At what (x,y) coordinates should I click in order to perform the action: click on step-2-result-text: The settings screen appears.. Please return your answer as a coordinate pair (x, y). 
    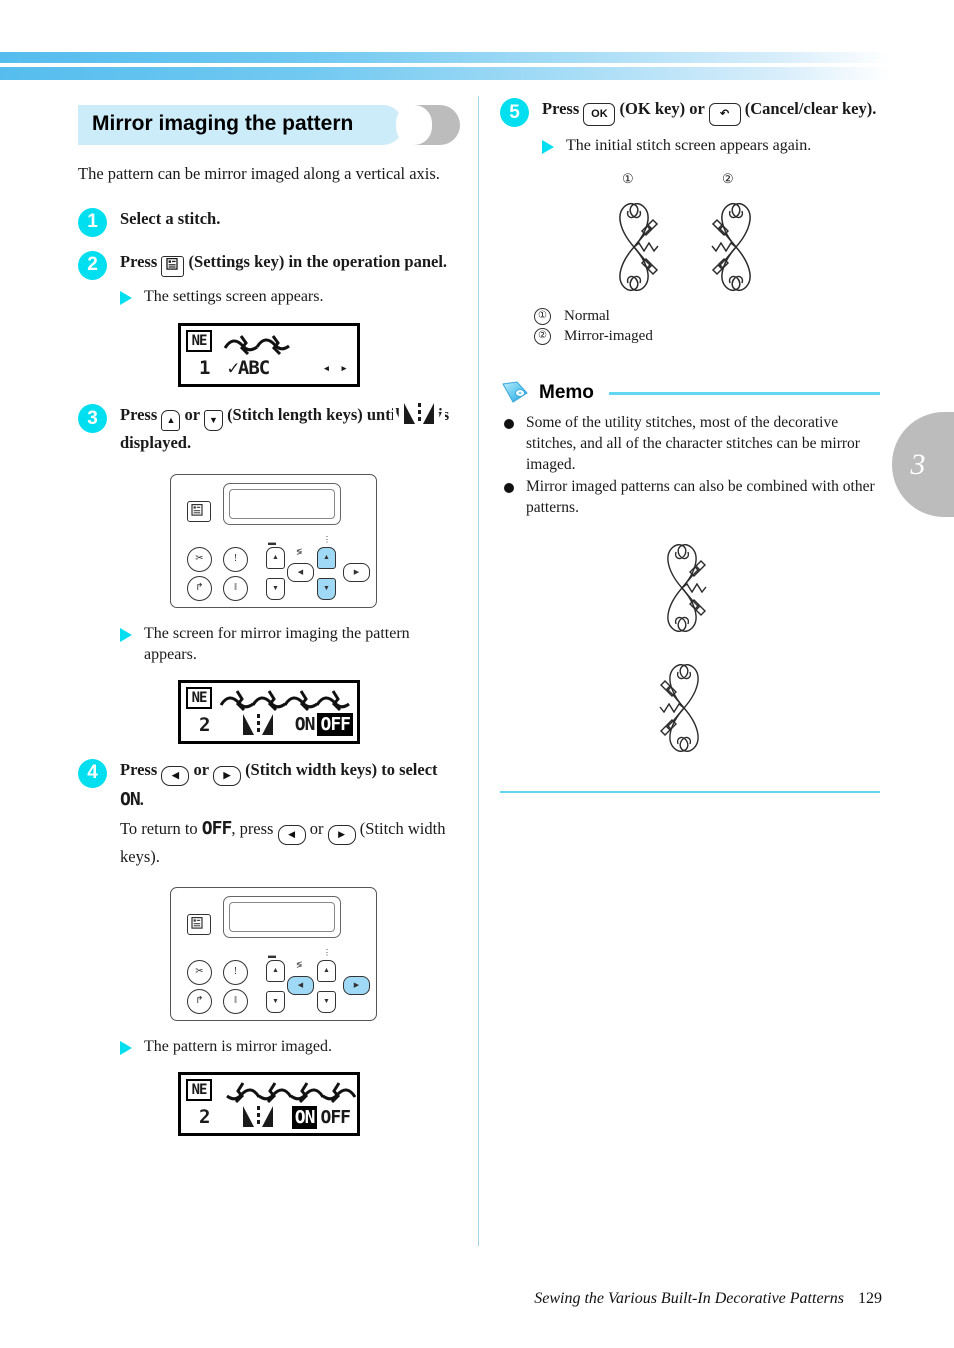
    Looking at the image, I should click on (234, 296).